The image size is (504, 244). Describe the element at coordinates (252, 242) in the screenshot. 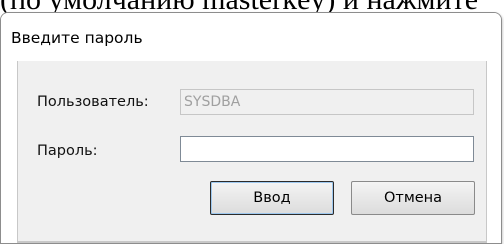

I see `dialog-bottom-edge` at that location.